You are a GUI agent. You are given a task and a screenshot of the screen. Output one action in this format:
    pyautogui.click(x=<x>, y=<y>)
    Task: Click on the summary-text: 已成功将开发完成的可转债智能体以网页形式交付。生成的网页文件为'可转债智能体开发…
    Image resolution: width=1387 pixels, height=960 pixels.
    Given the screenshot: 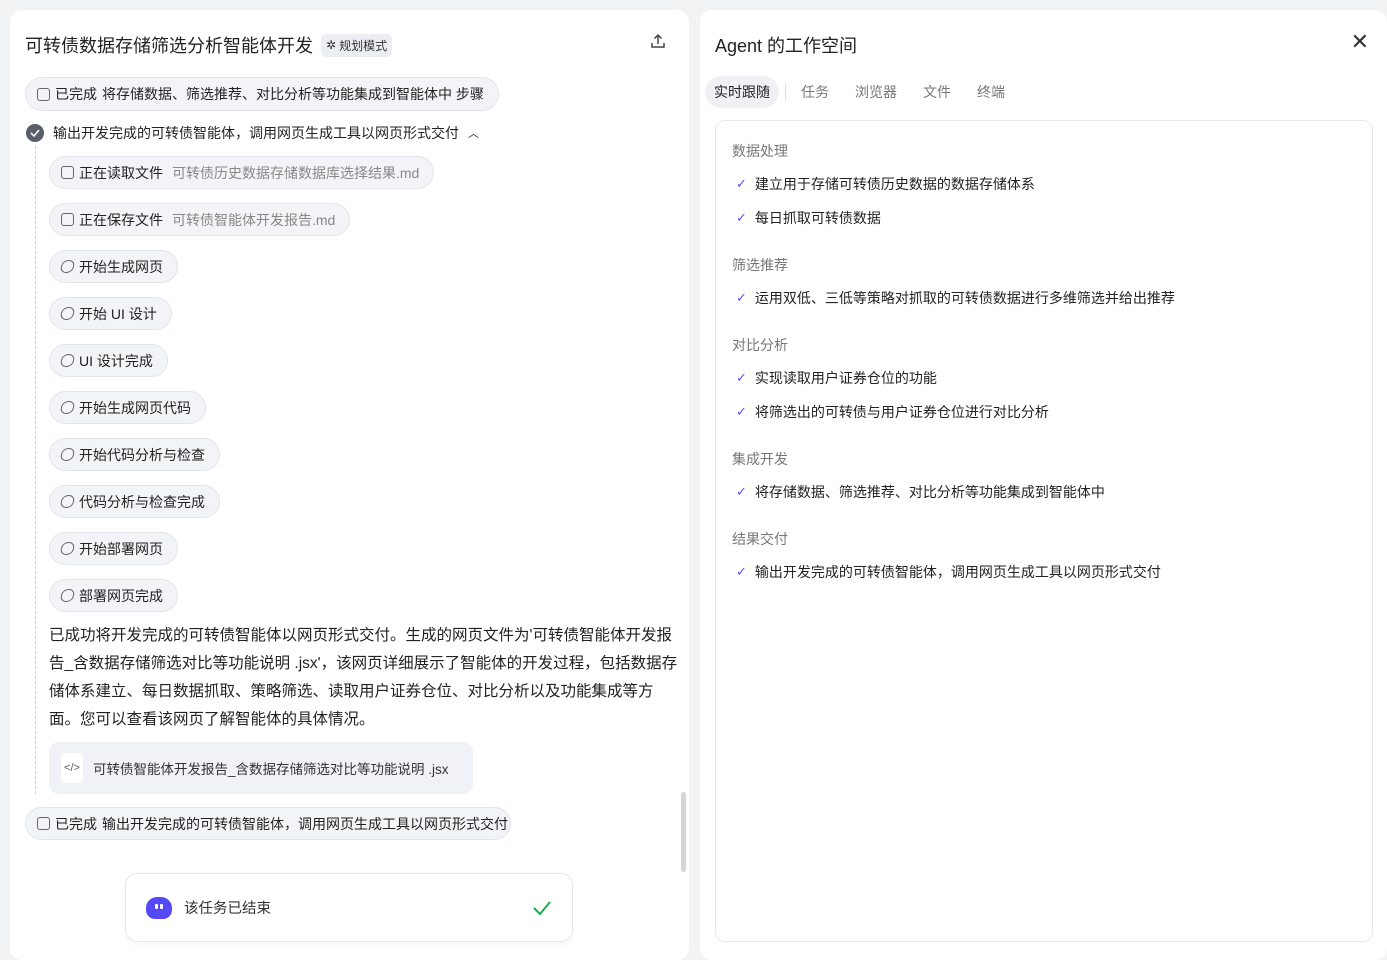 What is the action you would take?
    pyautogui.click(x=363, y=677)
    